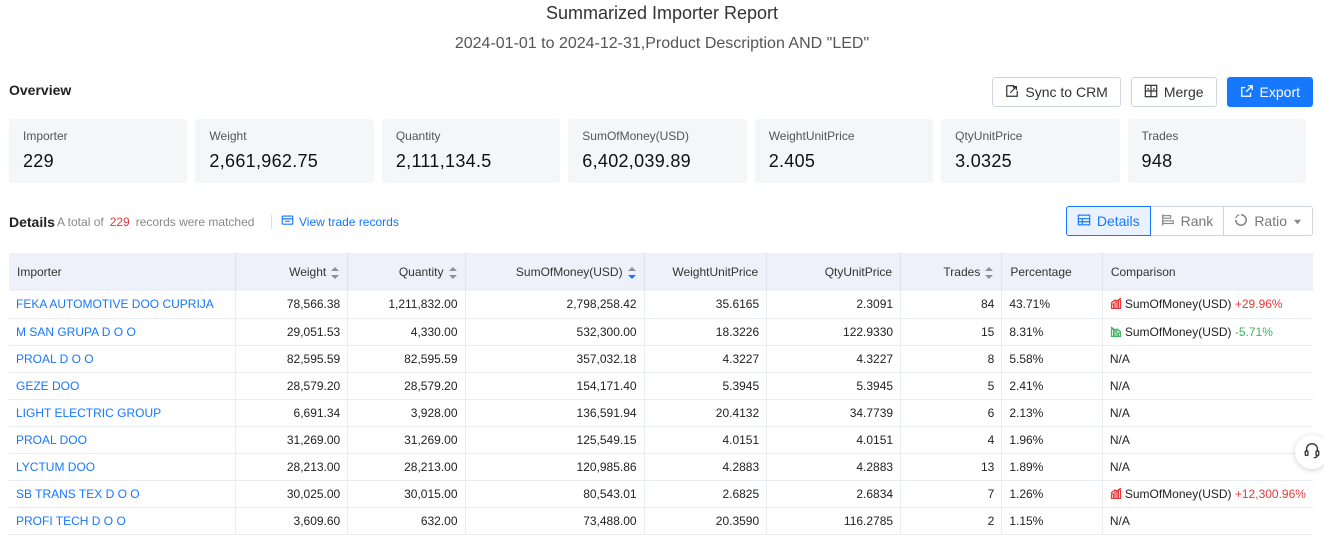 Image resolution: width=1324 pixels, height=535 pixels. I want to click on overview-bar: Overview Sync to CRM Merge Export, so click(661, 92).